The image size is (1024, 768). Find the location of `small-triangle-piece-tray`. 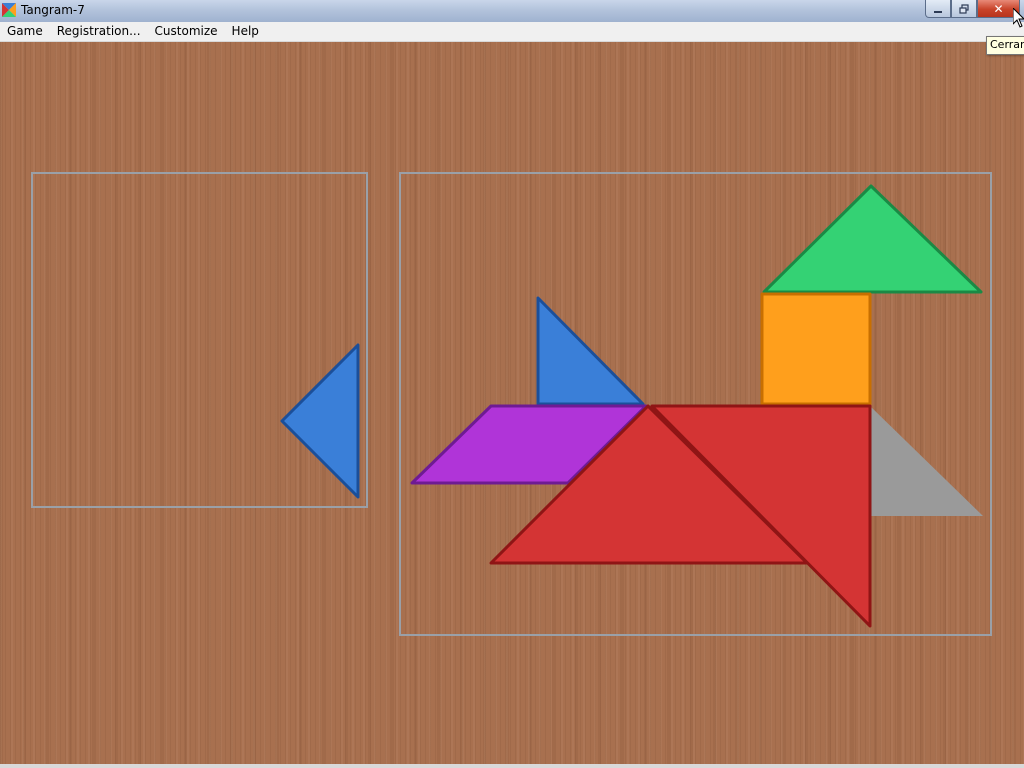

small-triangle-piece-tray is located at coordinates (320, 421).